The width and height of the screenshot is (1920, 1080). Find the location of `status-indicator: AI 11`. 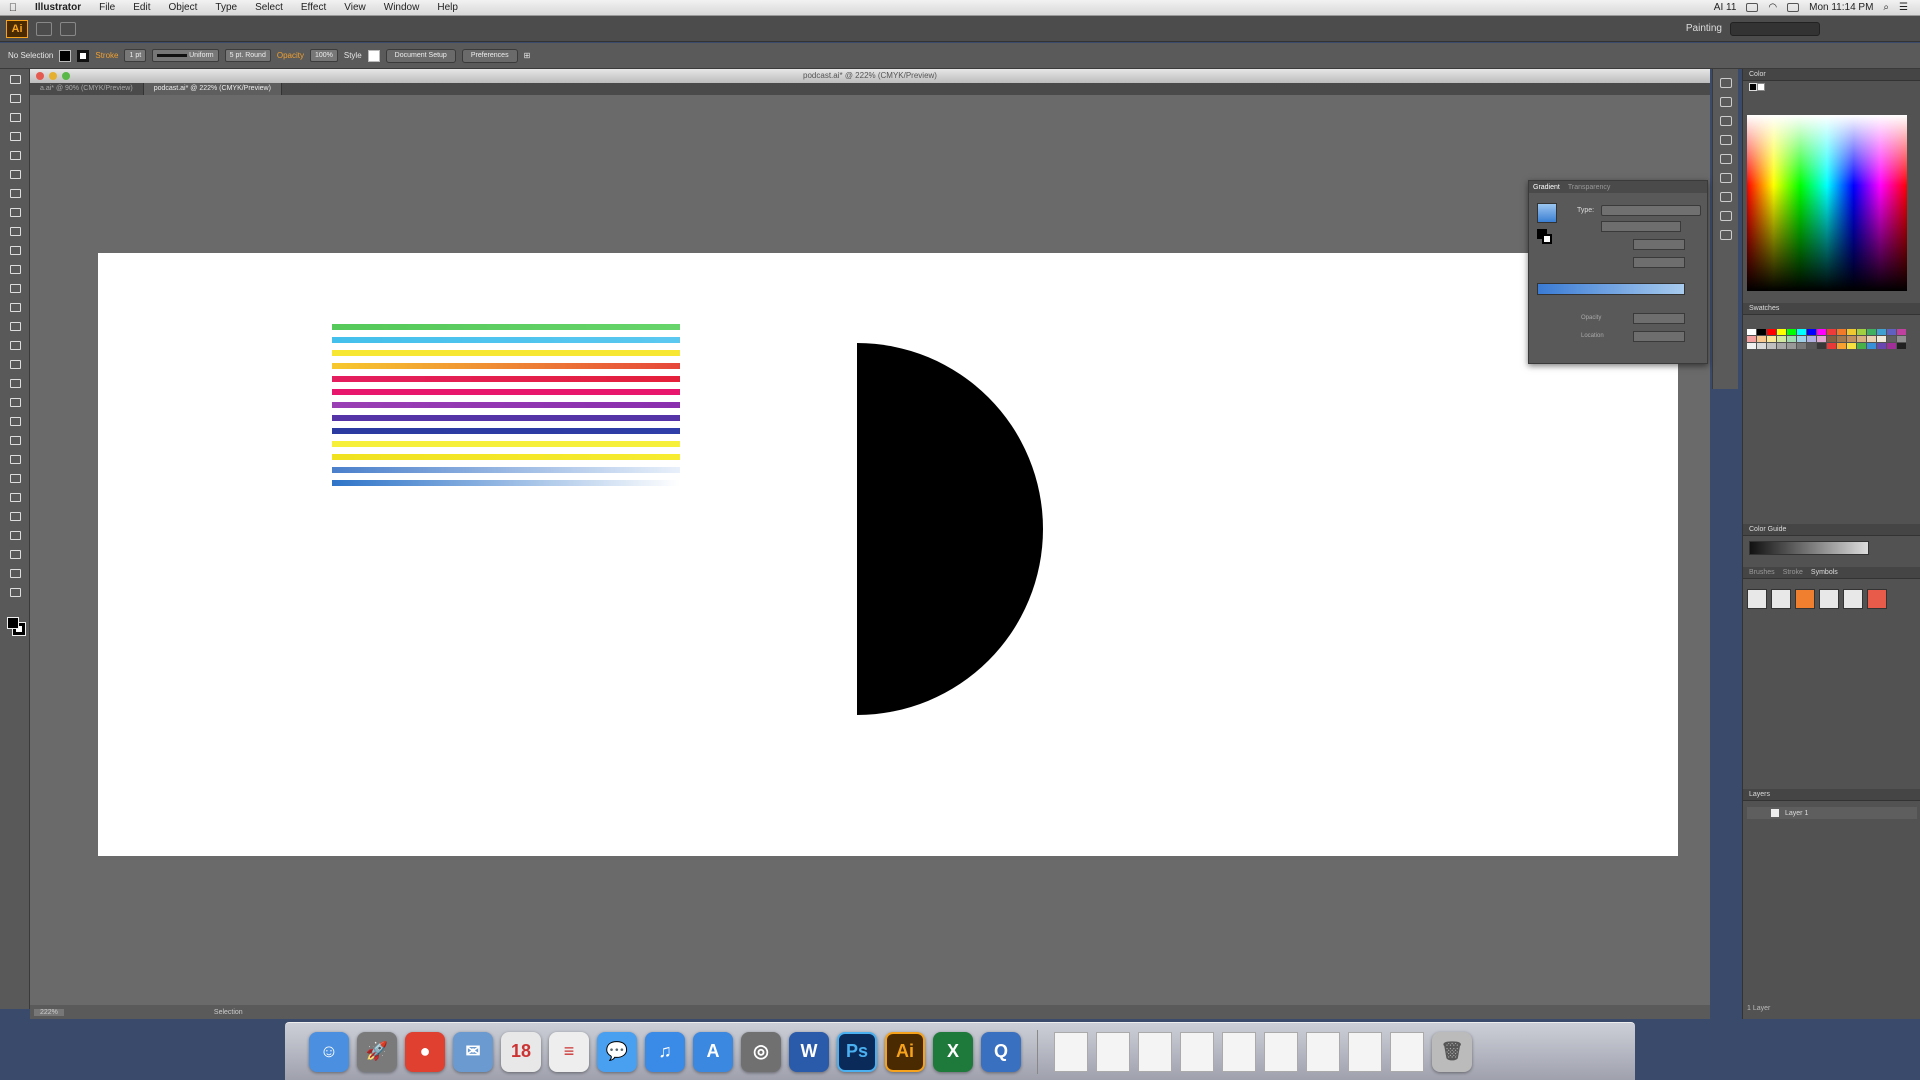

status-indicator: AI 11 is located at coordinates (1725, 7).